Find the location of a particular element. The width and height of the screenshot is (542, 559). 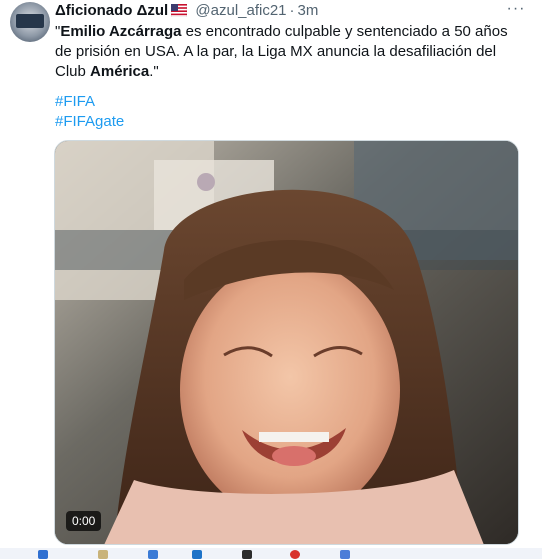

more-options-icon: ··· is located at coordinates (516, 10).